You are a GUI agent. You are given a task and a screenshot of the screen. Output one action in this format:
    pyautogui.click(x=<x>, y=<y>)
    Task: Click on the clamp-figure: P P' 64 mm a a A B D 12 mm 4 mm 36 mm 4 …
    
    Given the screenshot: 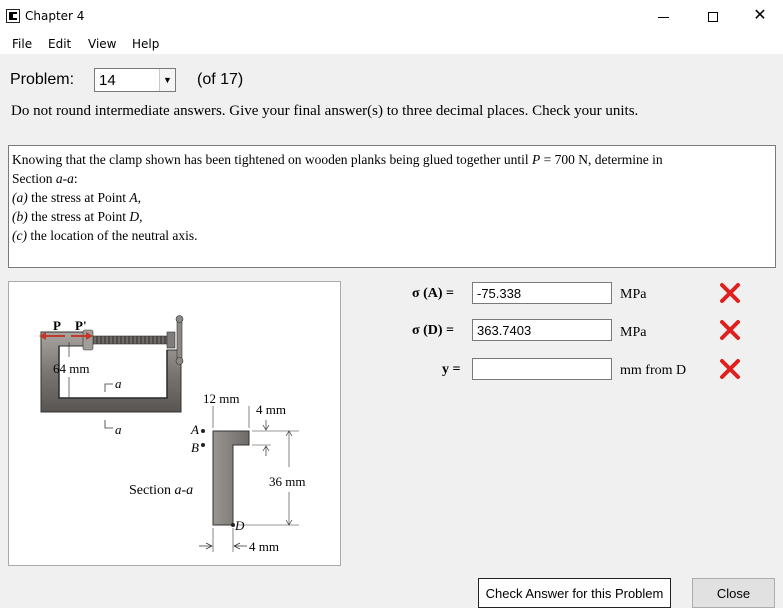 What is the action you would take?
    pyautogui.click(x=172, y=434)
    